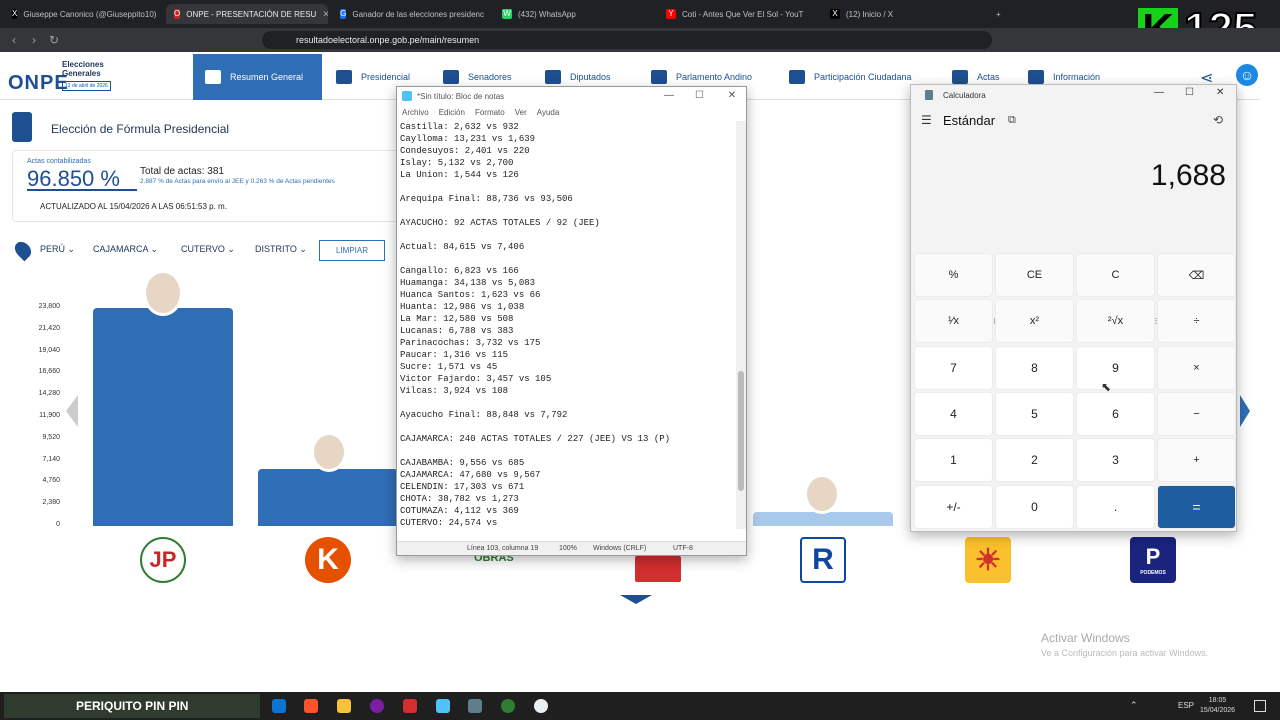 This screenshot has height=720, width=1280. What do you see at coordinates (49, 394) in the screenshot?
I see `y-tick-label: 14,280` at bounding box center [49, 394].